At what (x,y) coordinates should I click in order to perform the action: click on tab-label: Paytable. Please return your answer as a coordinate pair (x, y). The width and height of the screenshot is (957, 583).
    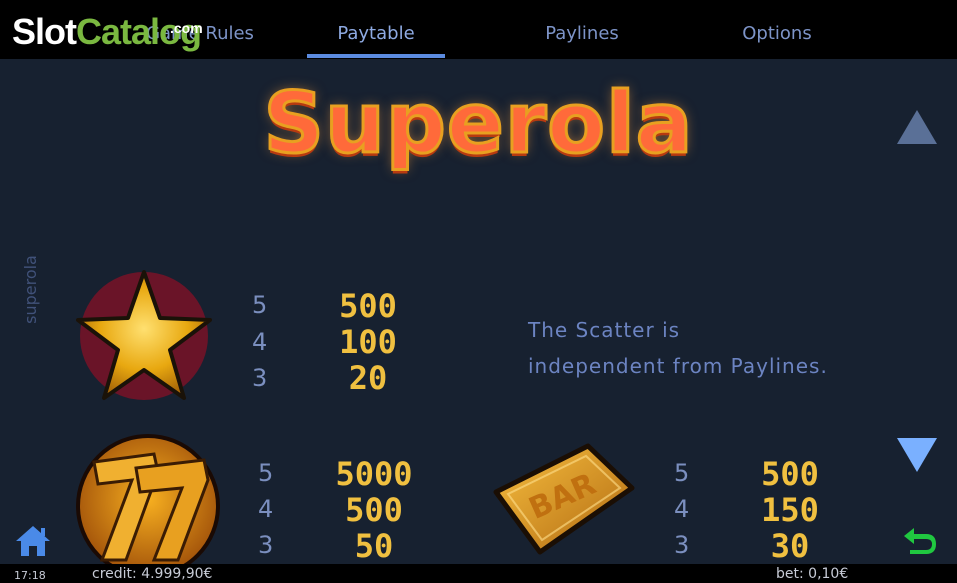
    Looking at the image, I should click on (376, 33).